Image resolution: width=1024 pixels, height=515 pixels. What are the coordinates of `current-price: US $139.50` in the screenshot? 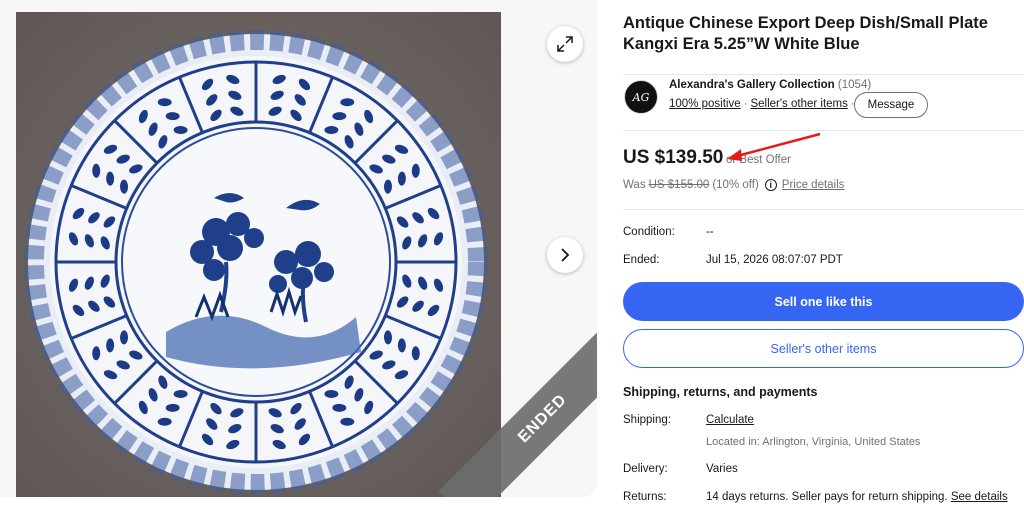 It's located at (673, 157).